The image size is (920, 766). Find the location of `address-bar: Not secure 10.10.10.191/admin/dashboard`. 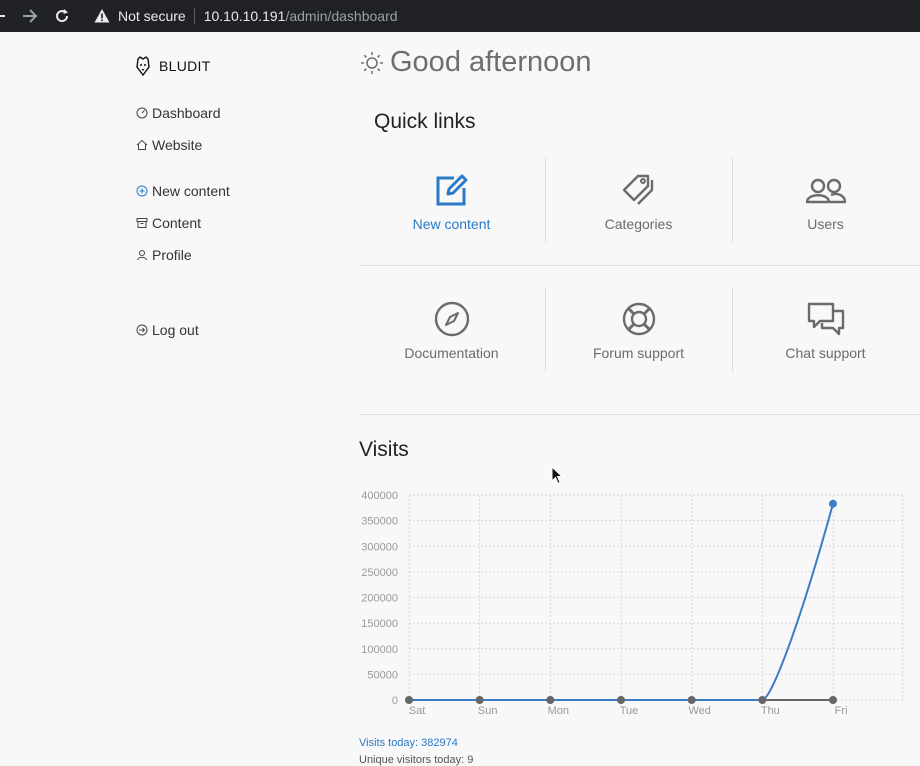

address-bar: Not secure 10.10.10.191/admin/dashboard is located at coordinates (242, 16).